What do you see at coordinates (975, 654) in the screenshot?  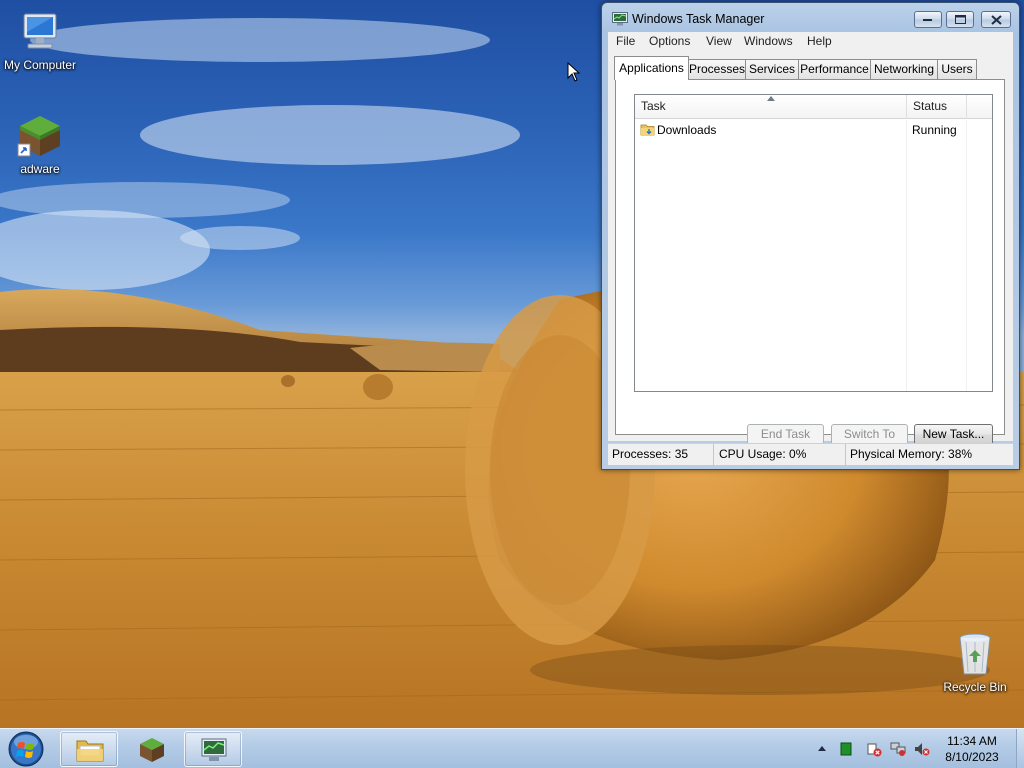 I see `recycle-bin-icon` at bounding box center [975, 654].